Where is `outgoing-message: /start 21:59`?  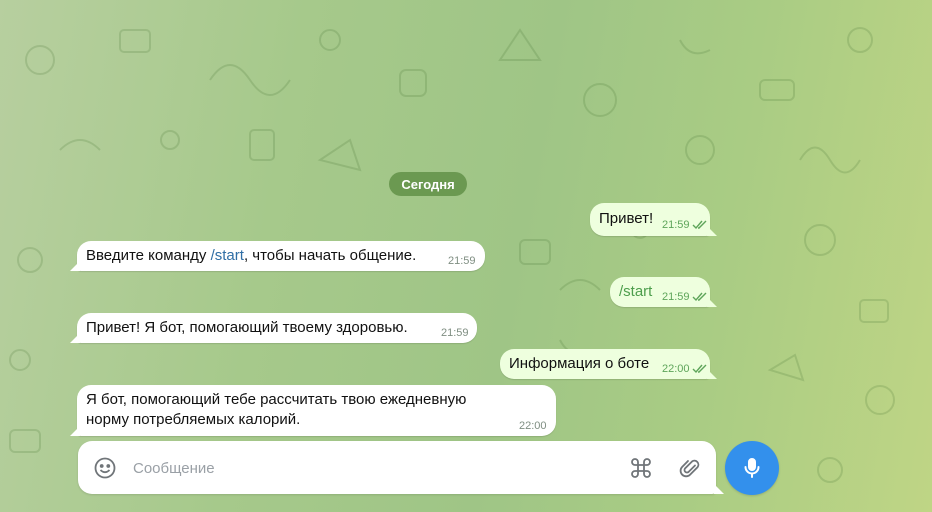
outgoing-message: /start 21:59 is located at coordinates (663, 292).